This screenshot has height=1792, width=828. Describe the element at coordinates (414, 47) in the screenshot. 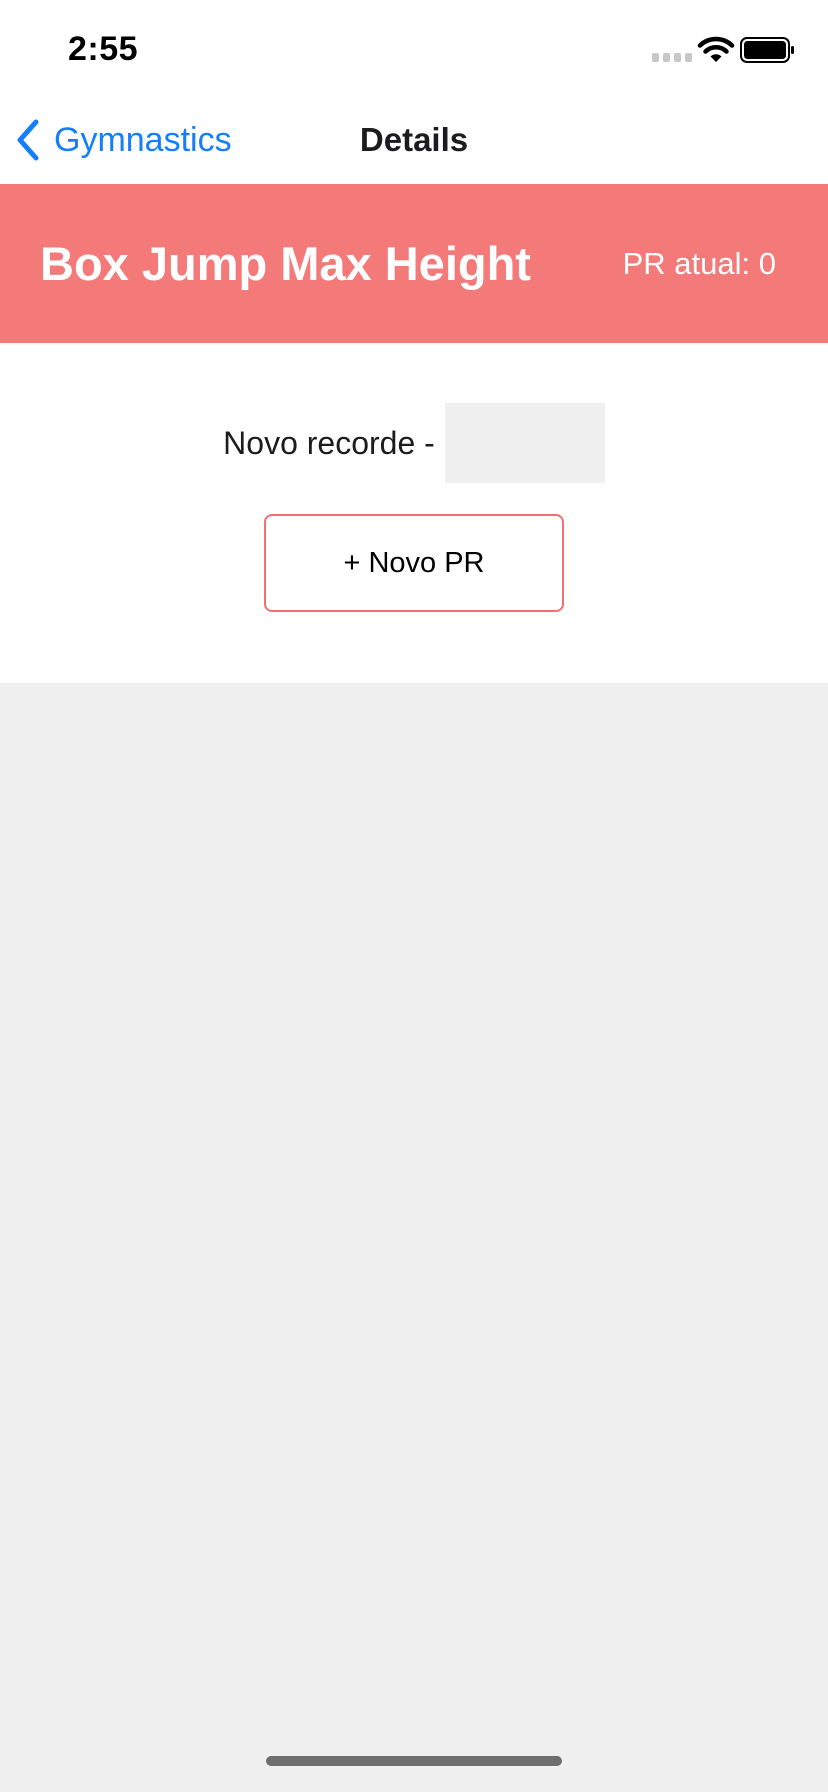

I see `status-bar: 2:55` at that location.